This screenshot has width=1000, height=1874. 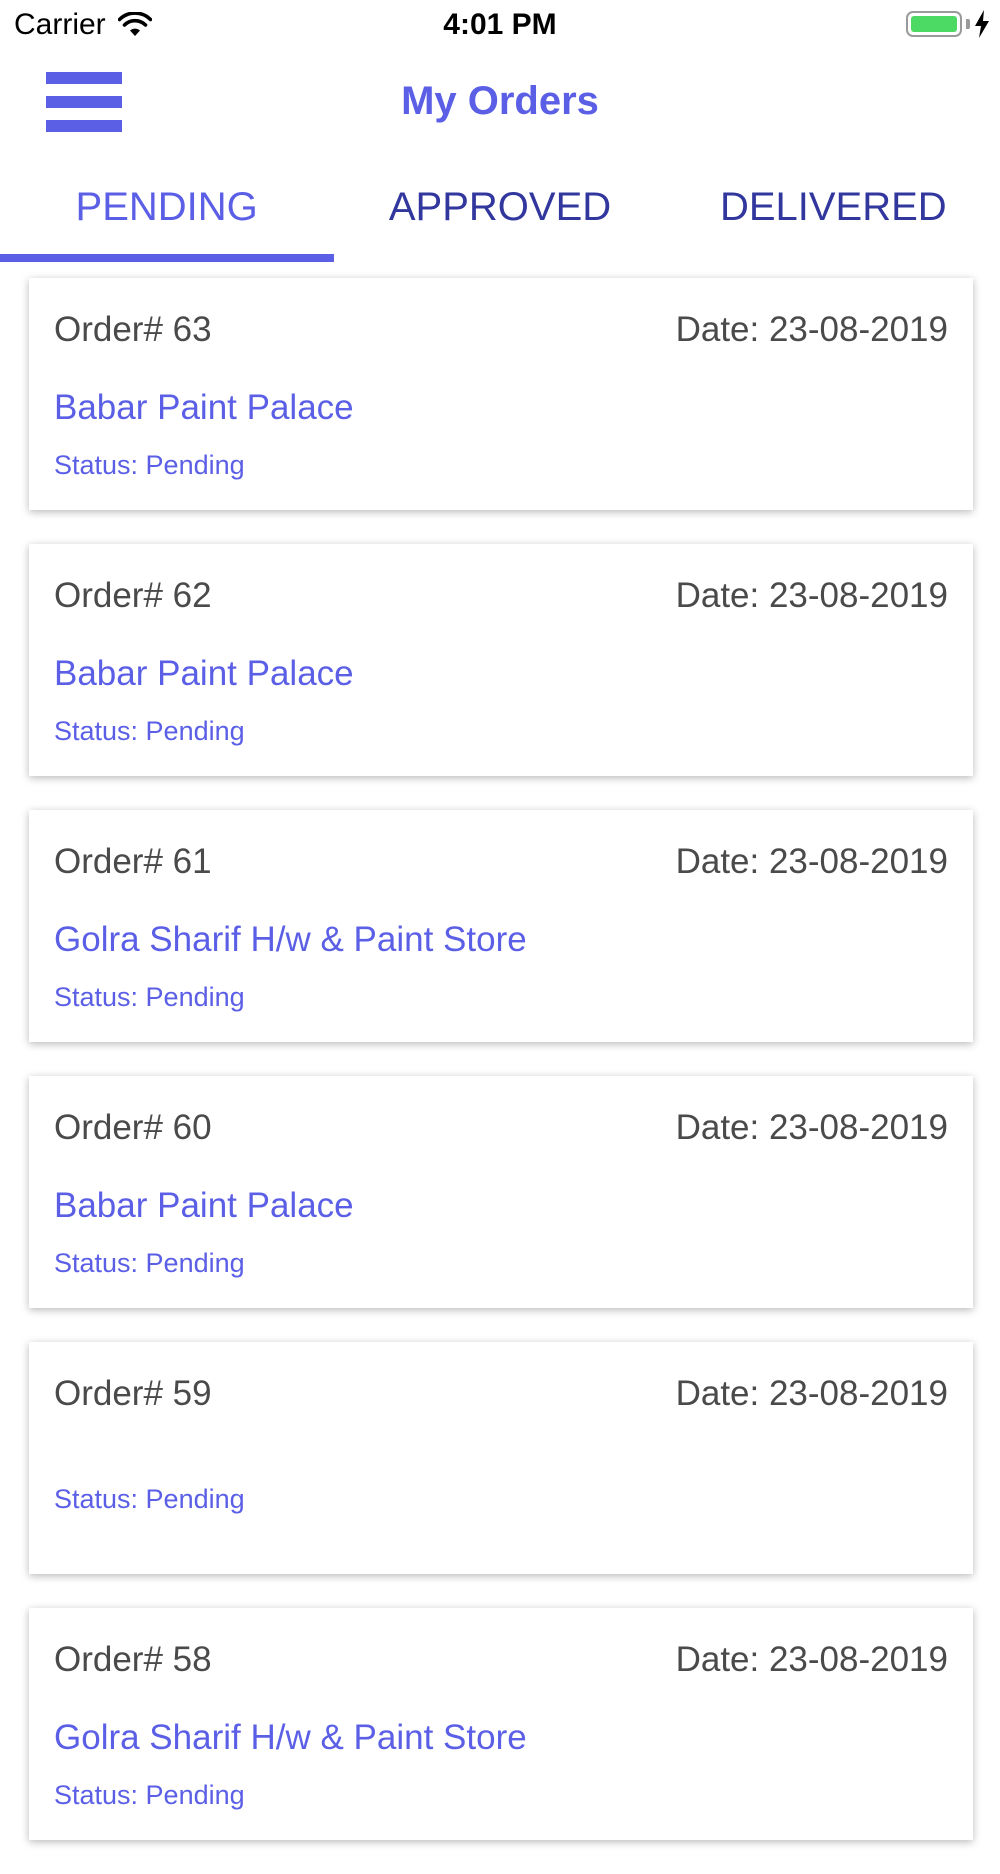 I want to click on order-number: Order# 58, so click(x=133, y=1659).